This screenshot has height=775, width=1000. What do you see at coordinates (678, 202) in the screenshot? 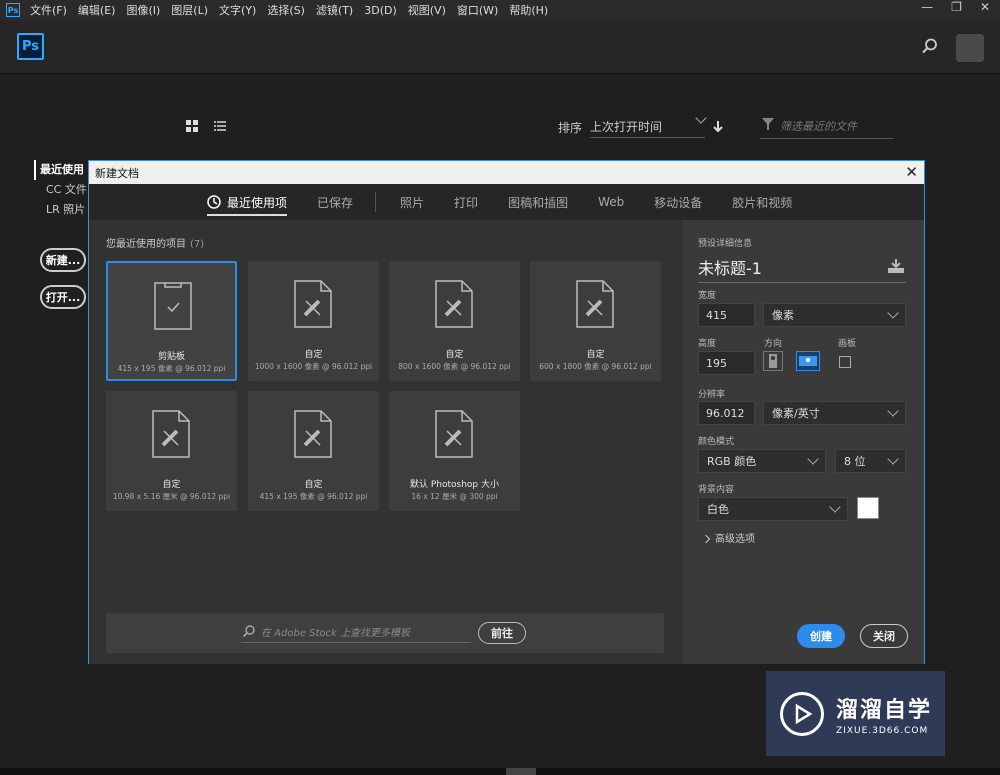
I see `tab-mobile: 移动设备` at bounding box center [678, 202].